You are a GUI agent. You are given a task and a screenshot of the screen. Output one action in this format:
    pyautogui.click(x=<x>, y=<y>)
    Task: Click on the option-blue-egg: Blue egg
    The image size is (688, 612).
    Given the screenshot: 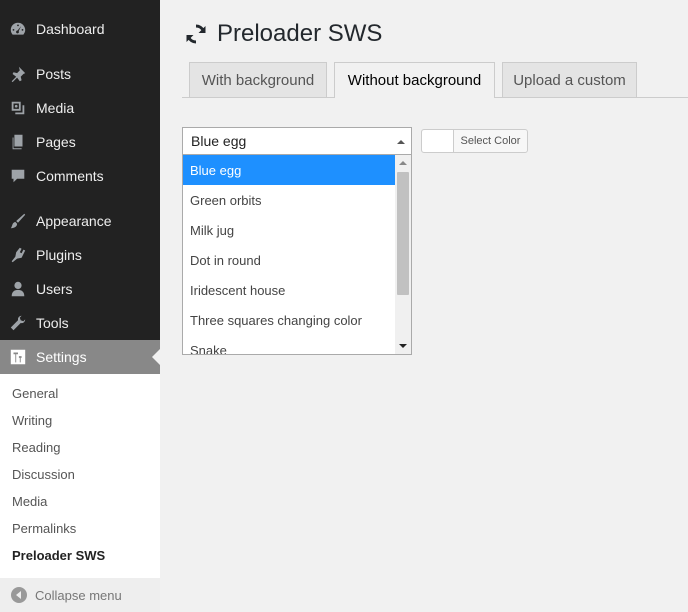 What is the action you would take?
    pyautogui.click(x=289, y=170)
    